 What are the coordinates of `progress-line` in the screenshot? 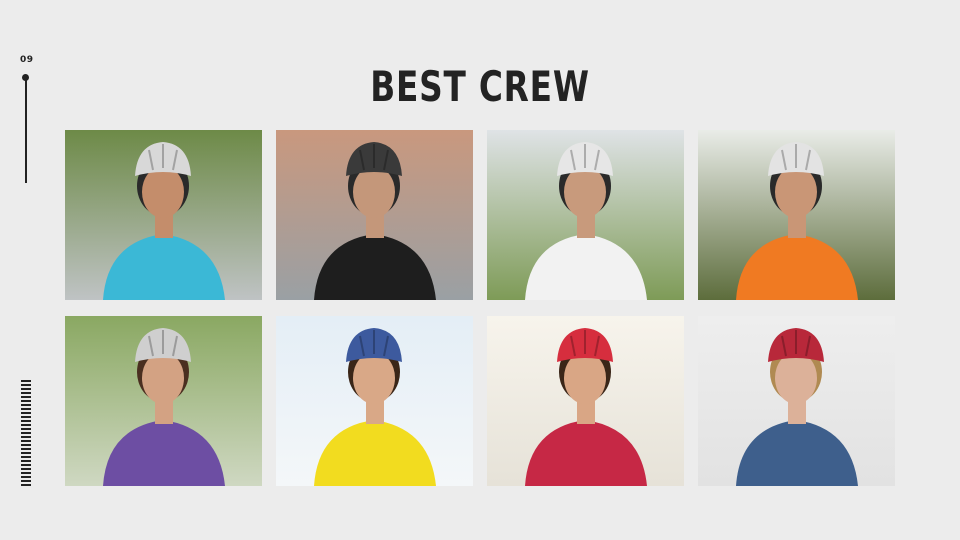 It's located at (26, 130).